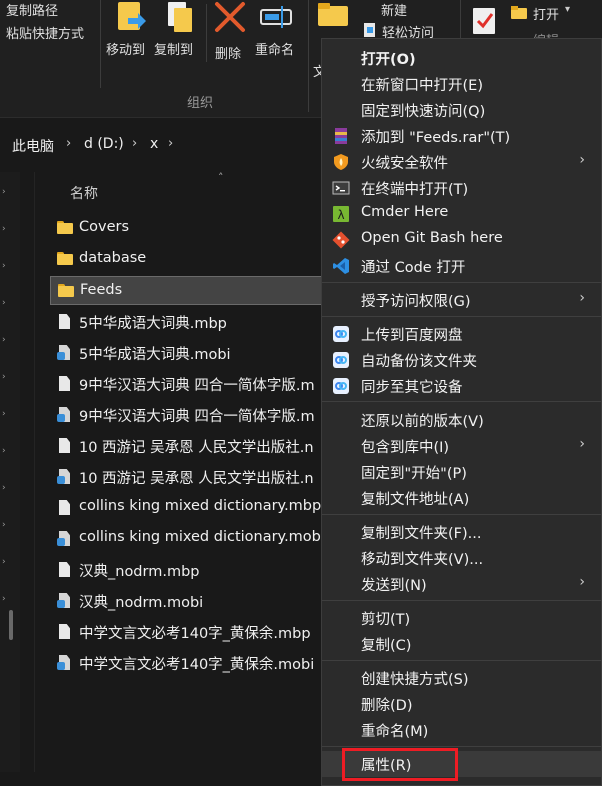 This screenshot has height=786, width=602. I want to click on menu-item: 创建快捷方式(S), so click(461, 678).